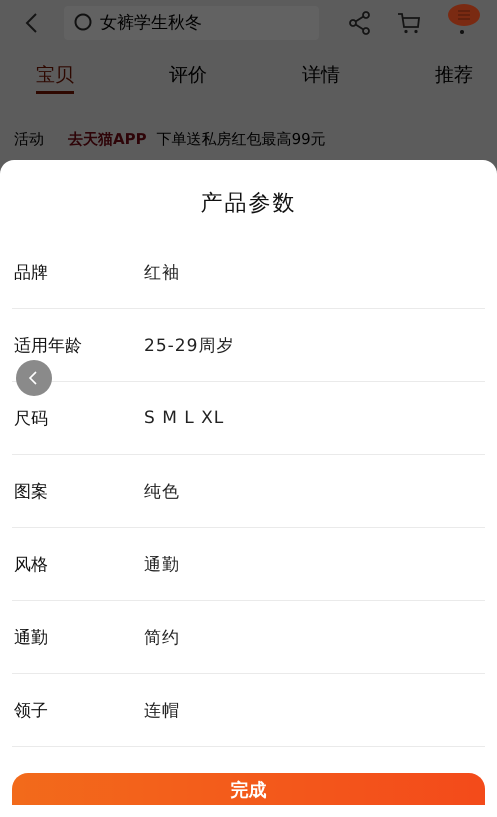 Image resolution: width=497 pixels, height=817 pixels. I want to click on param-name: 图案, so click(31, 491).